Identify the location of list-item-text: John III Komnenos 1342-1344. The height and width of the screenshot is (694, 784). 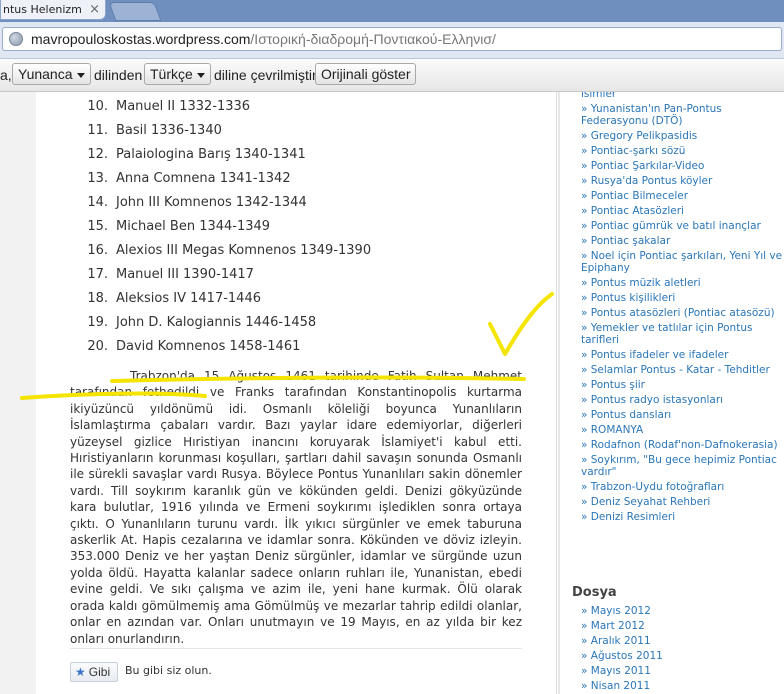
(211, 202).